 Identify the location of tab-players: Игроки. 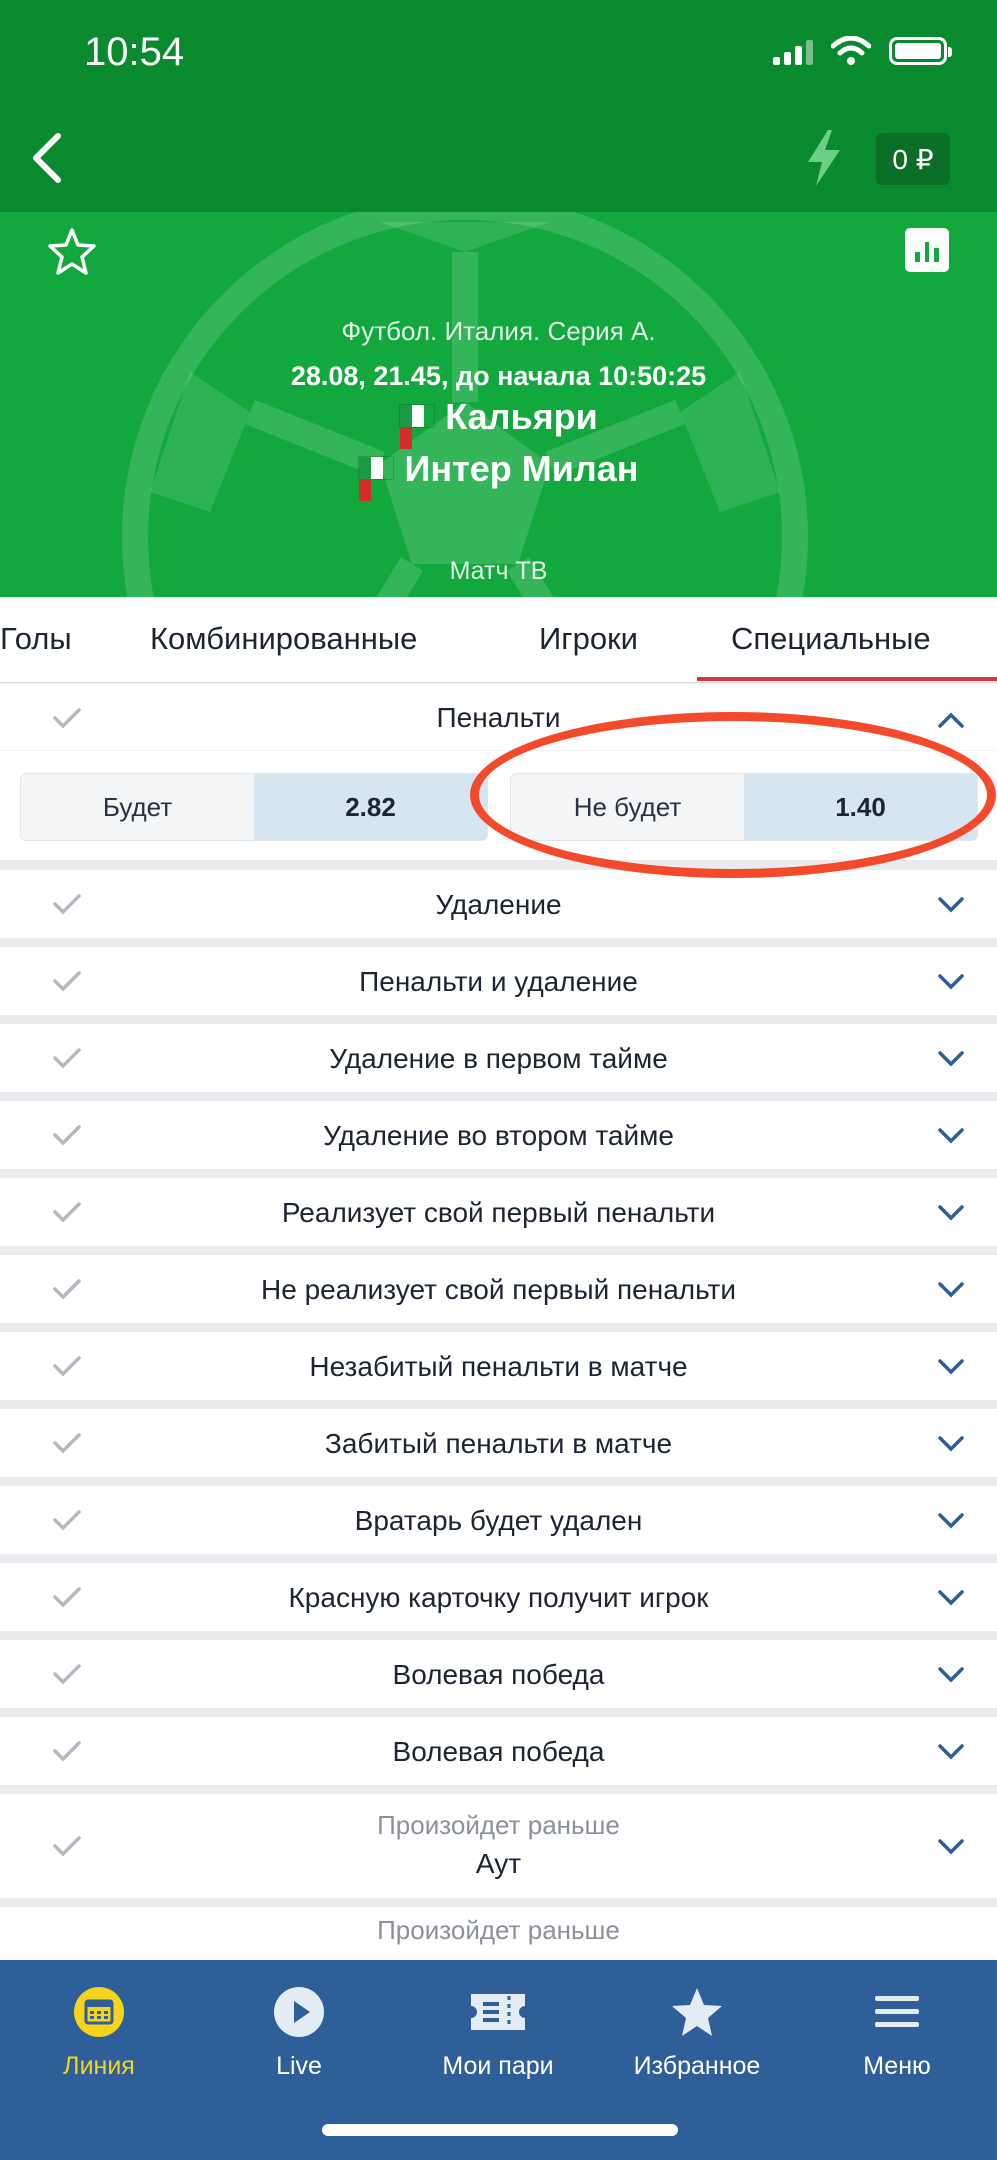
(588, 639).